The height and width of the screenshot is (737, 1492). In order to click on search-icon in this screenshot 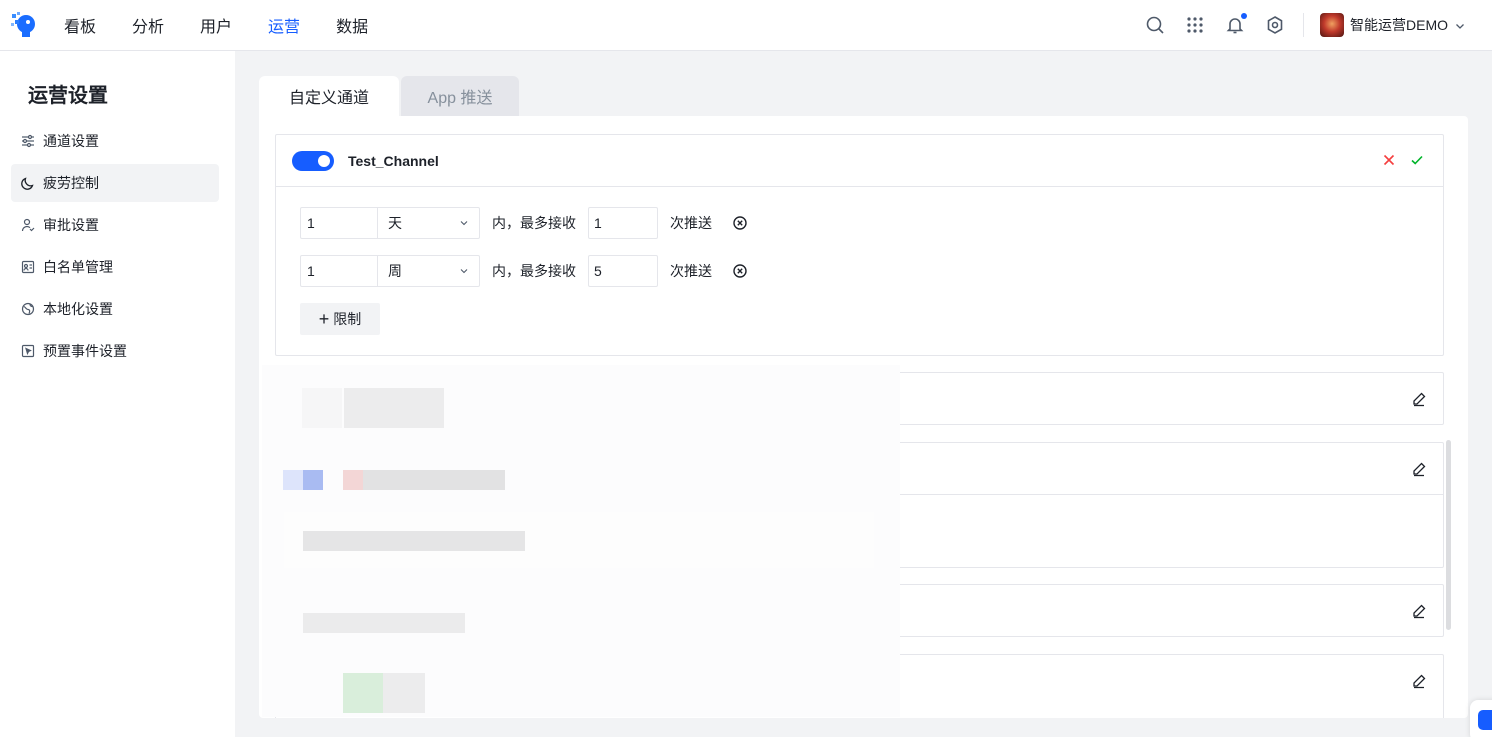, I will do `click(1155, 25)`.